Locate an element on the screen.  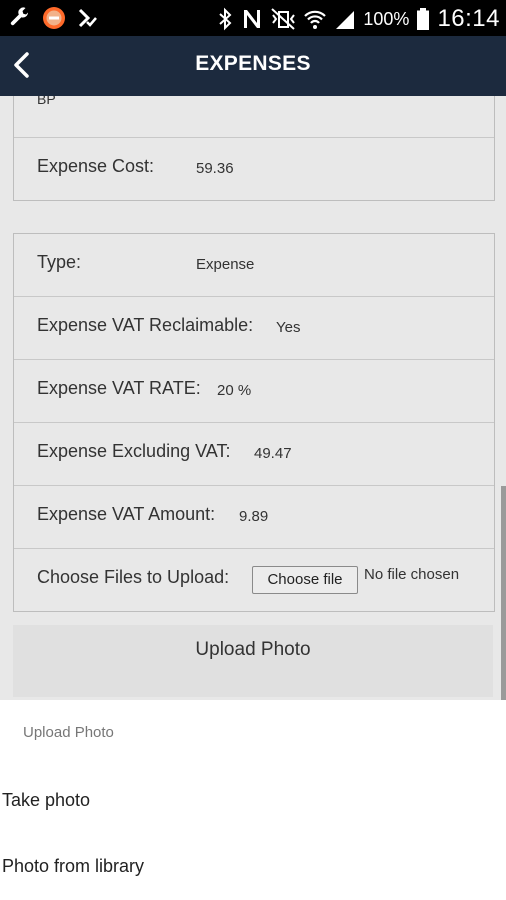
app-bar: EXPENSES is located at coordinates (253, 66).